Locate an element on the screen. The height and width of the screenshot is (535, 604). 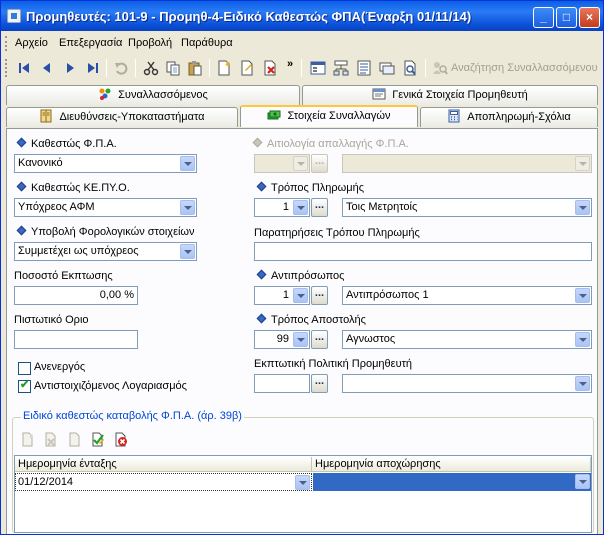
address-book-icon is located at coordinates (46, 116).